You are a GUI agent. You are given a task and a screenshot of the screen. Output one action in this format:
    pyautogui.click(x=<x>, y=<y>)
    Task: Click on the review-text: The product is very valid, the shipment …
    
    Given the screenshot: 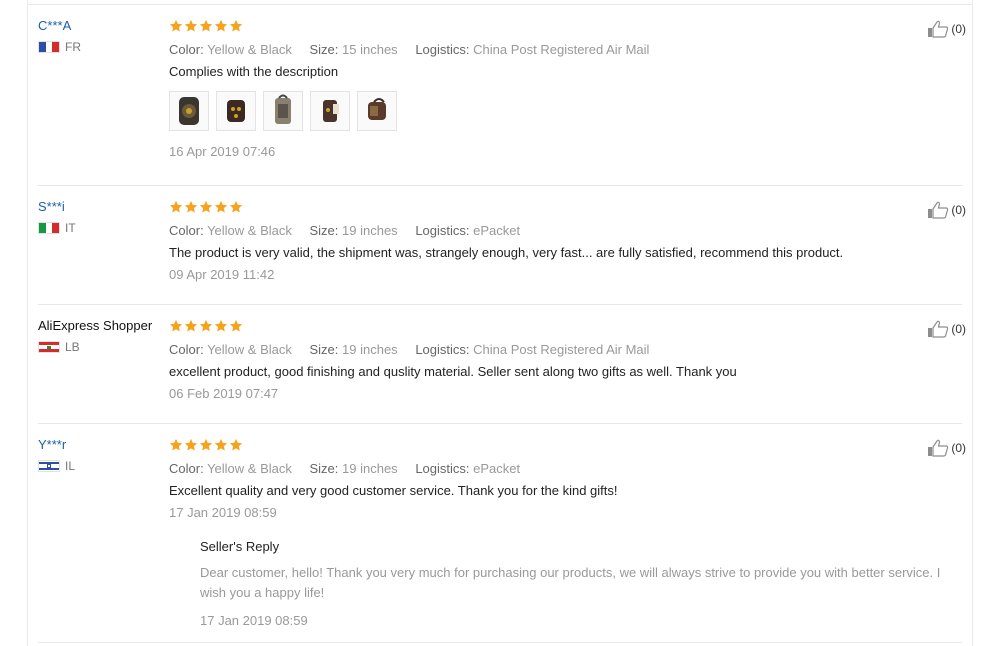 What is the action you would take?
    pyautogui.click(x=506, y=252)
    